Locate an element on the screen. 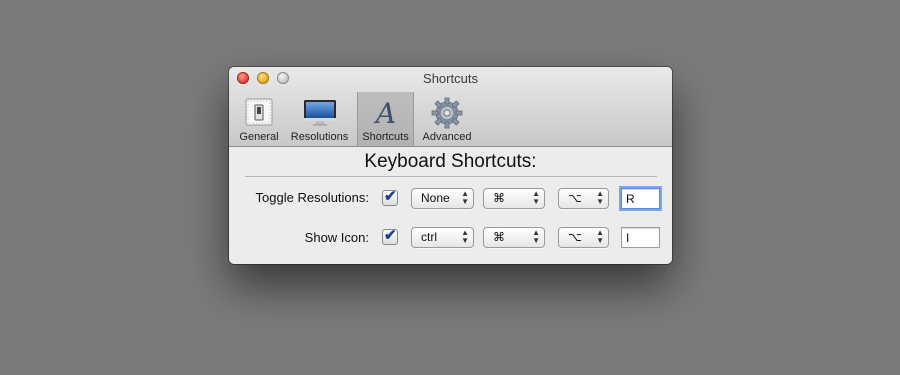  show-icon-key-field: I is located at coordinates (640, 237).